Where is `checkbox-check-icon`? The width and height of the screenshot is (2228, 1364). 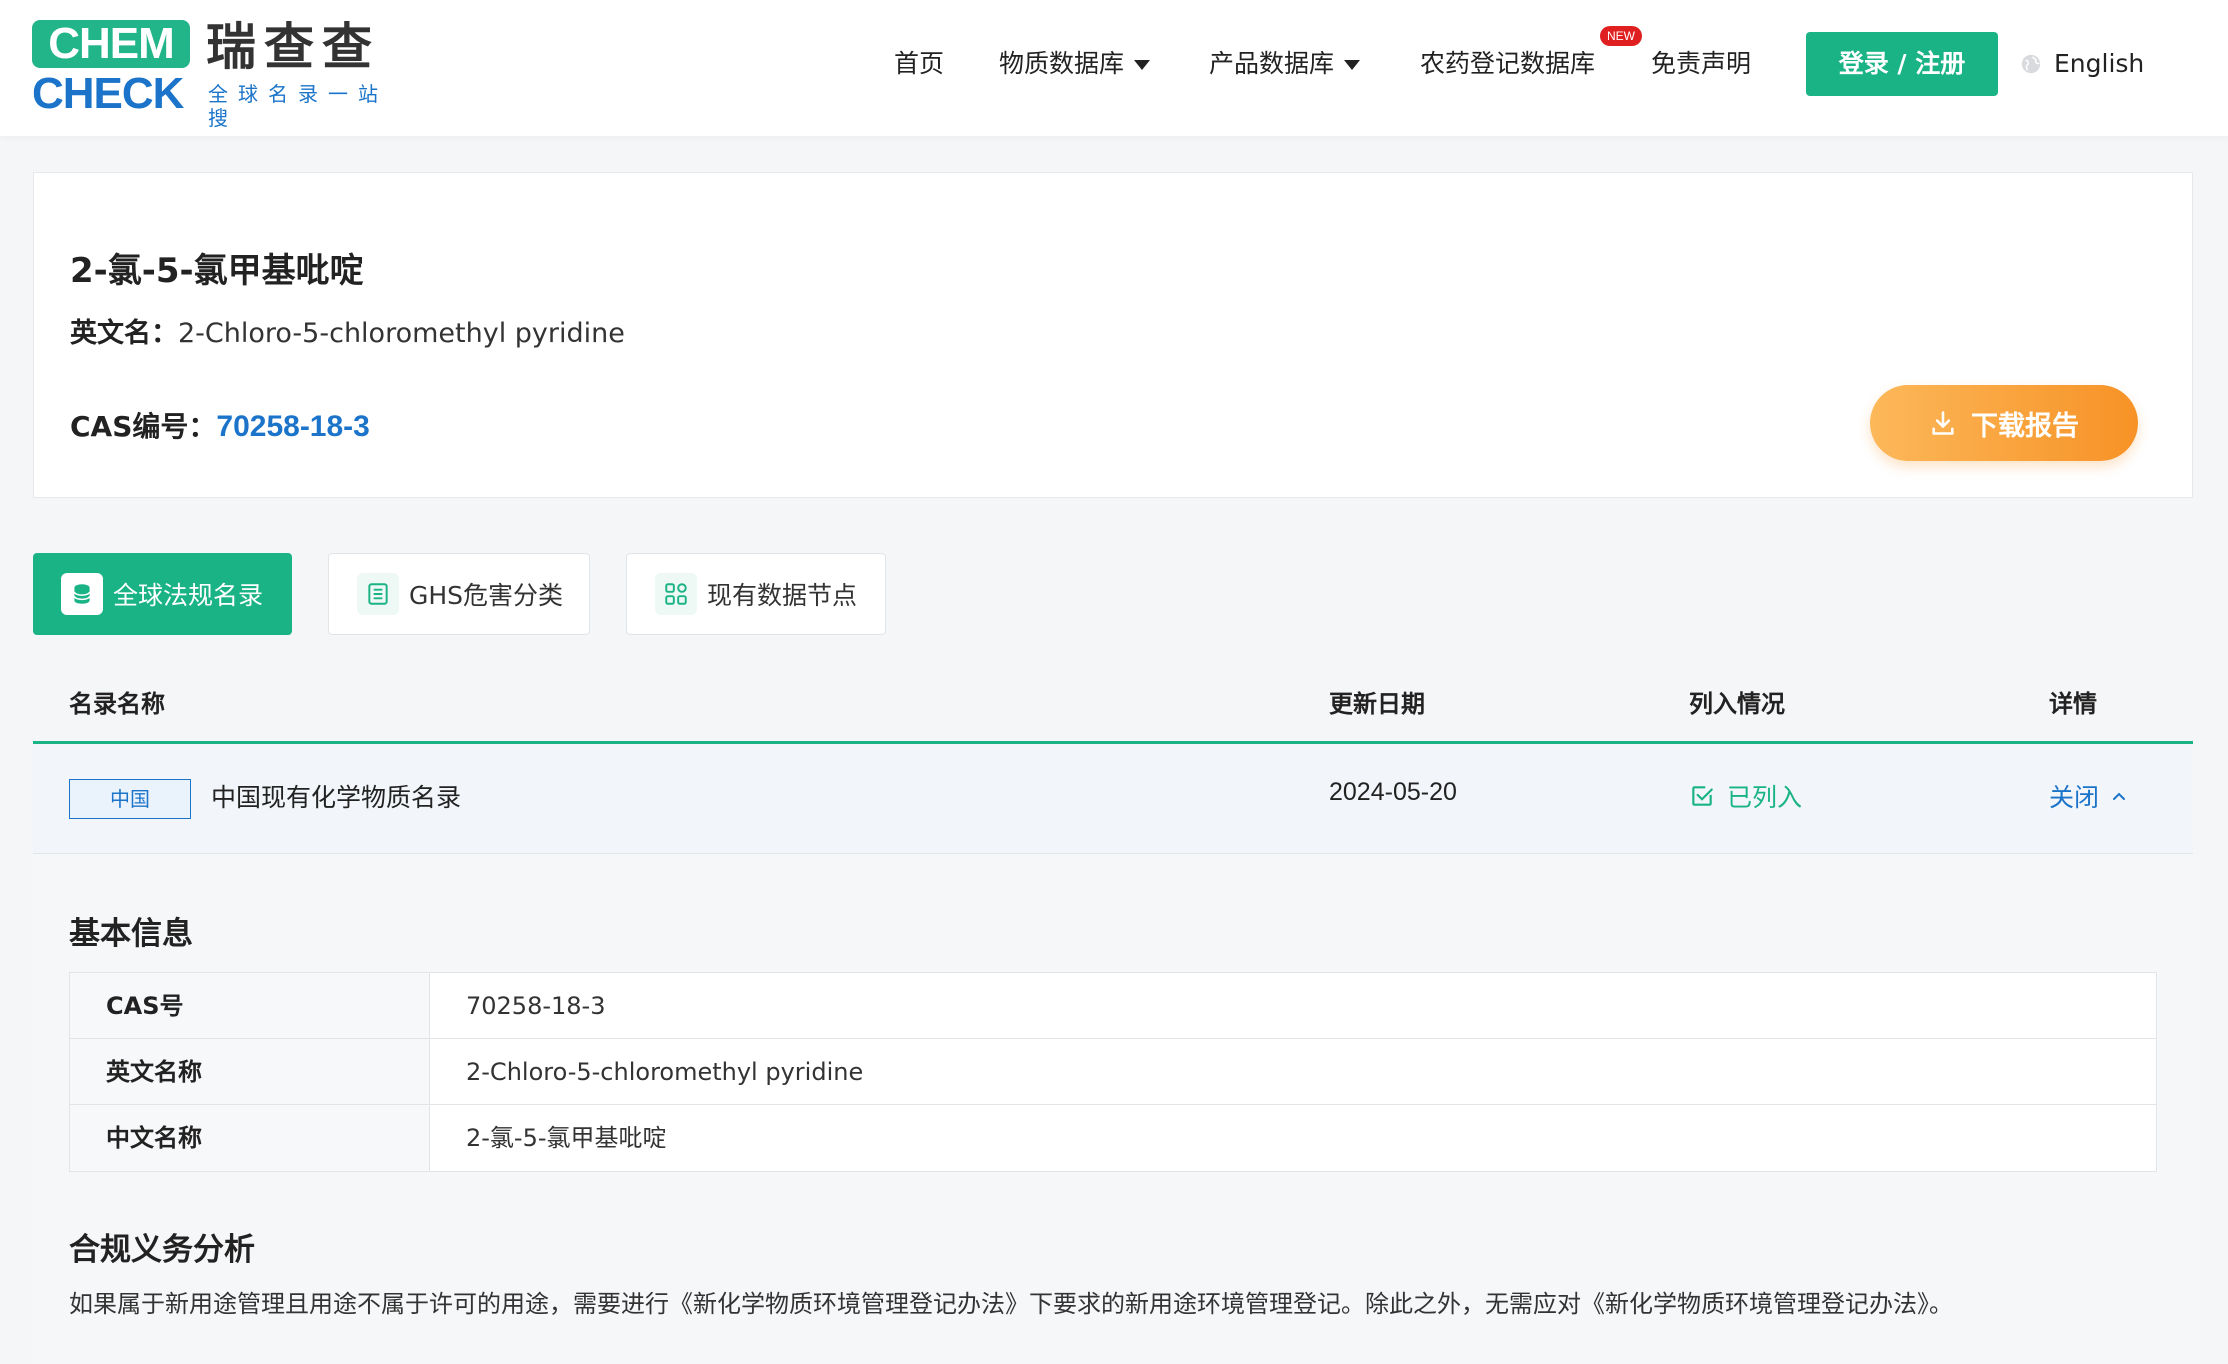
checkbox-check-icon is located at coordinates (1702, 796).